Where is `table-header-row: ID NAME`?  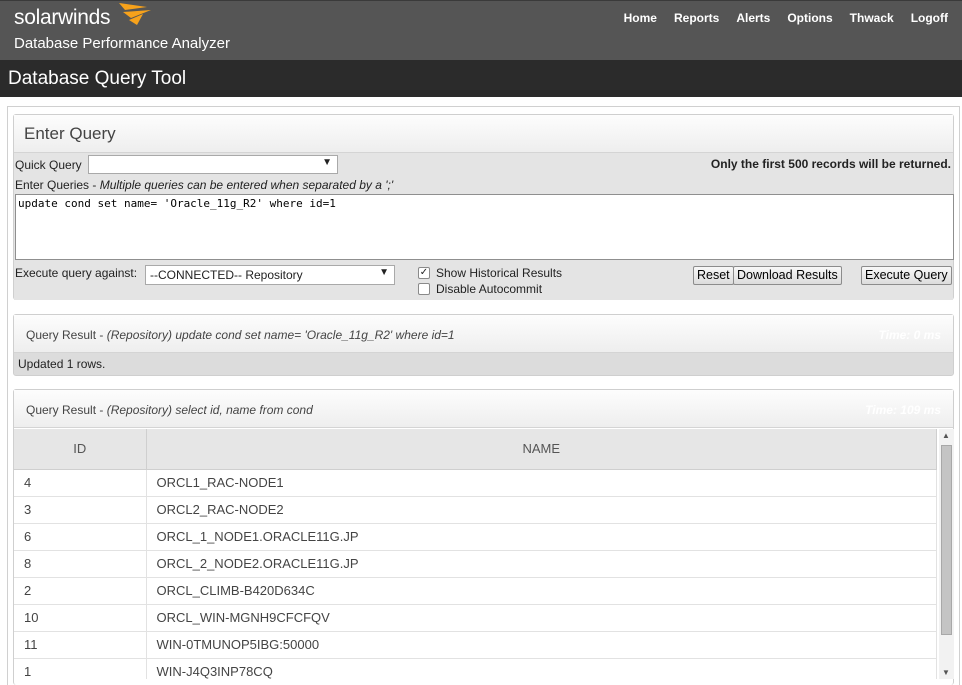
table-header-row: ID NAME is located at coordinates (475, 449).